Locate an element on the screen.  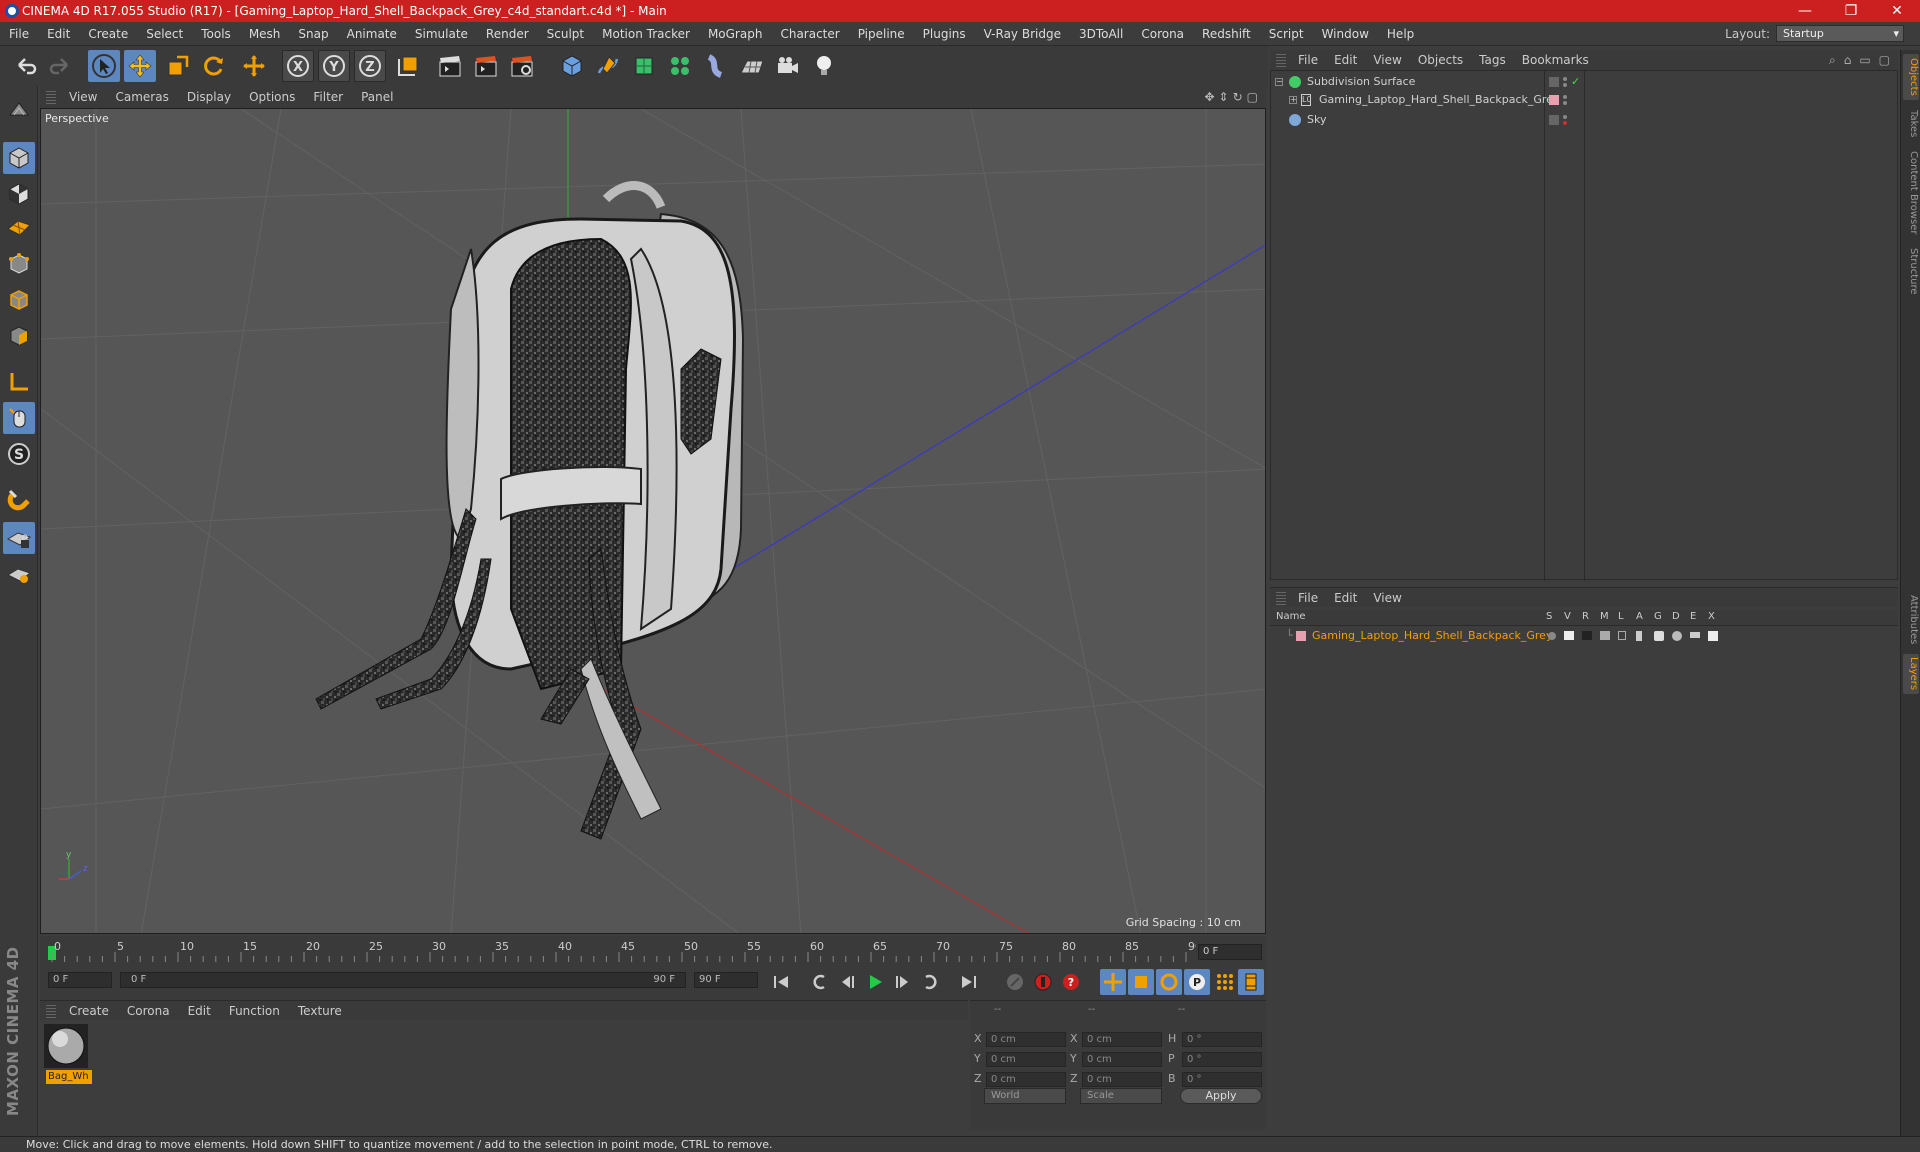
key-scale-button is located at coordinates (1141, 982).